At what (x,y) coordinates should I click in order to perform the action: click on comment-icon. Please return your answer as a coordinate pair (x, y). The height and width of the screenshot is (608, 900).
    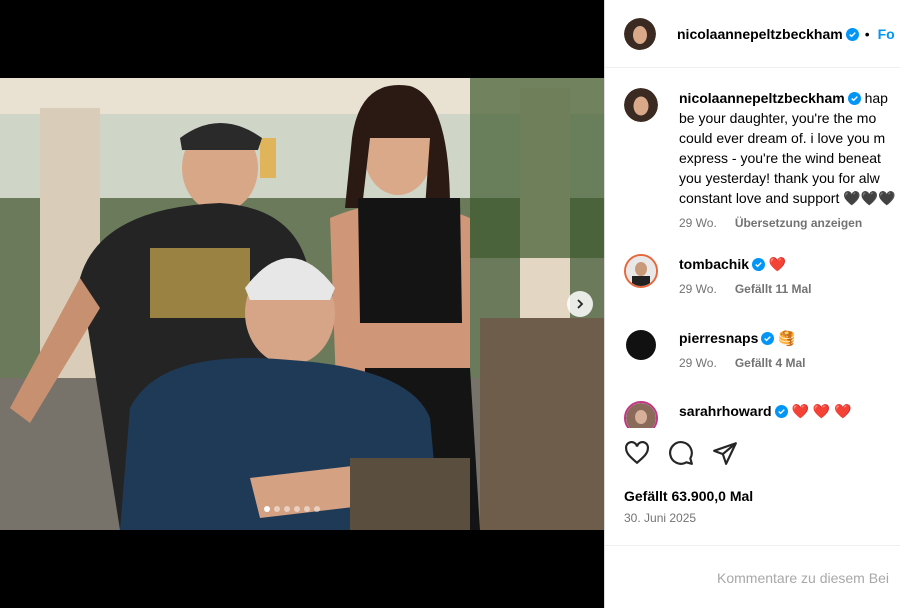
    Looking at the image, I should click on (681, 453).